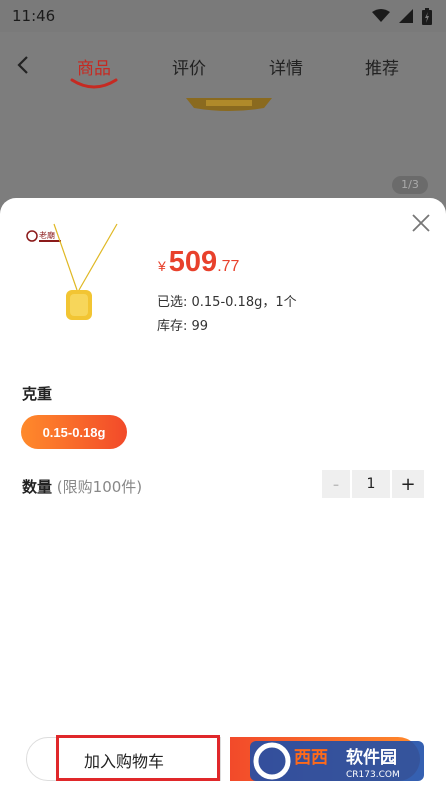 This screenshot has height=793, width=446. Describe the element at coordinates (408, 484) in the screenshot. I see `increment-button: +` at that location.